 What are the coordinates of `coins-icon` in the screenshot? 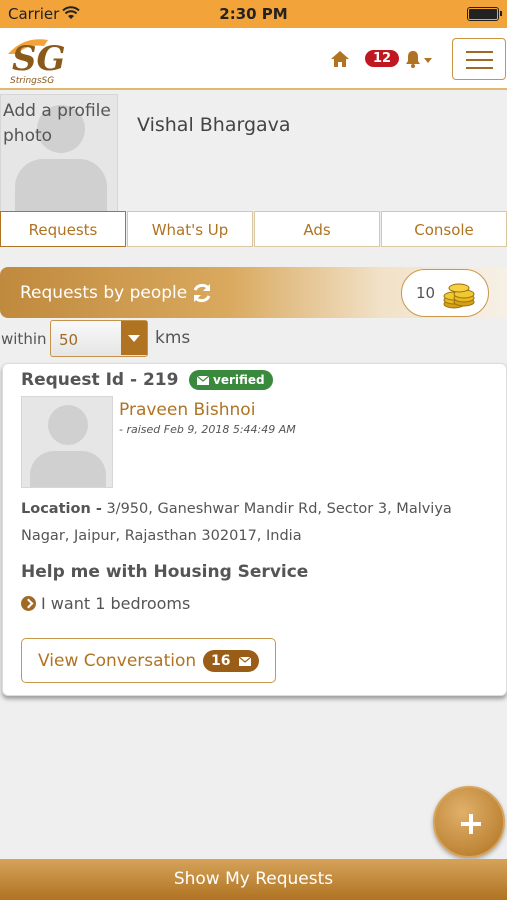 It's located at (459, 296).